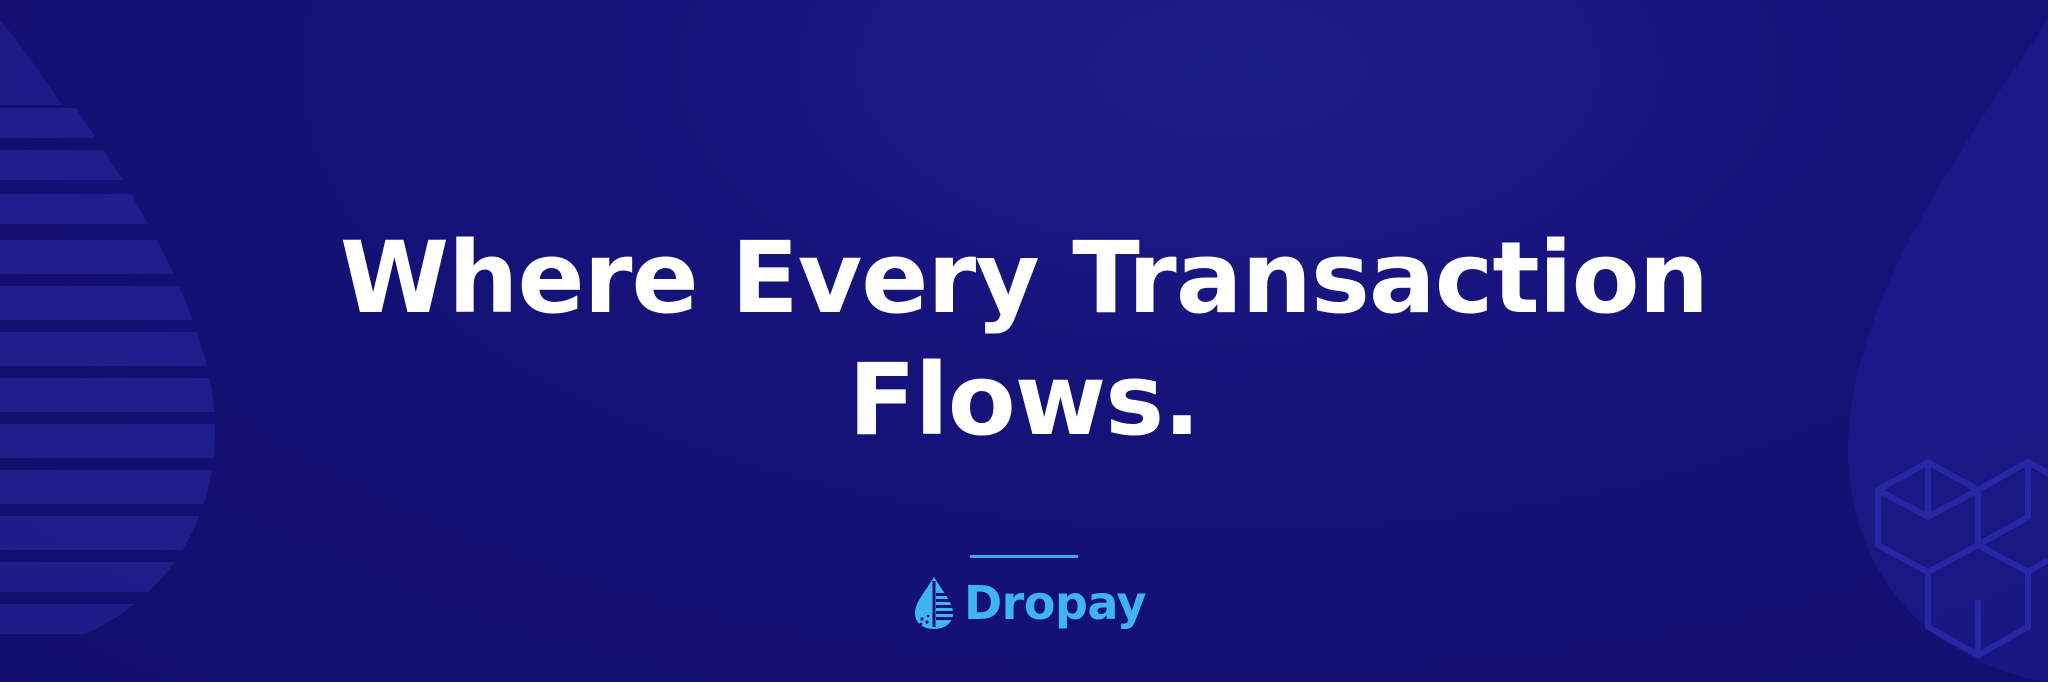  What do you see at coordinates (1055, 603) in the screenshot?
I see `brand-name: Dropay` at bounding box center [1055, 603].